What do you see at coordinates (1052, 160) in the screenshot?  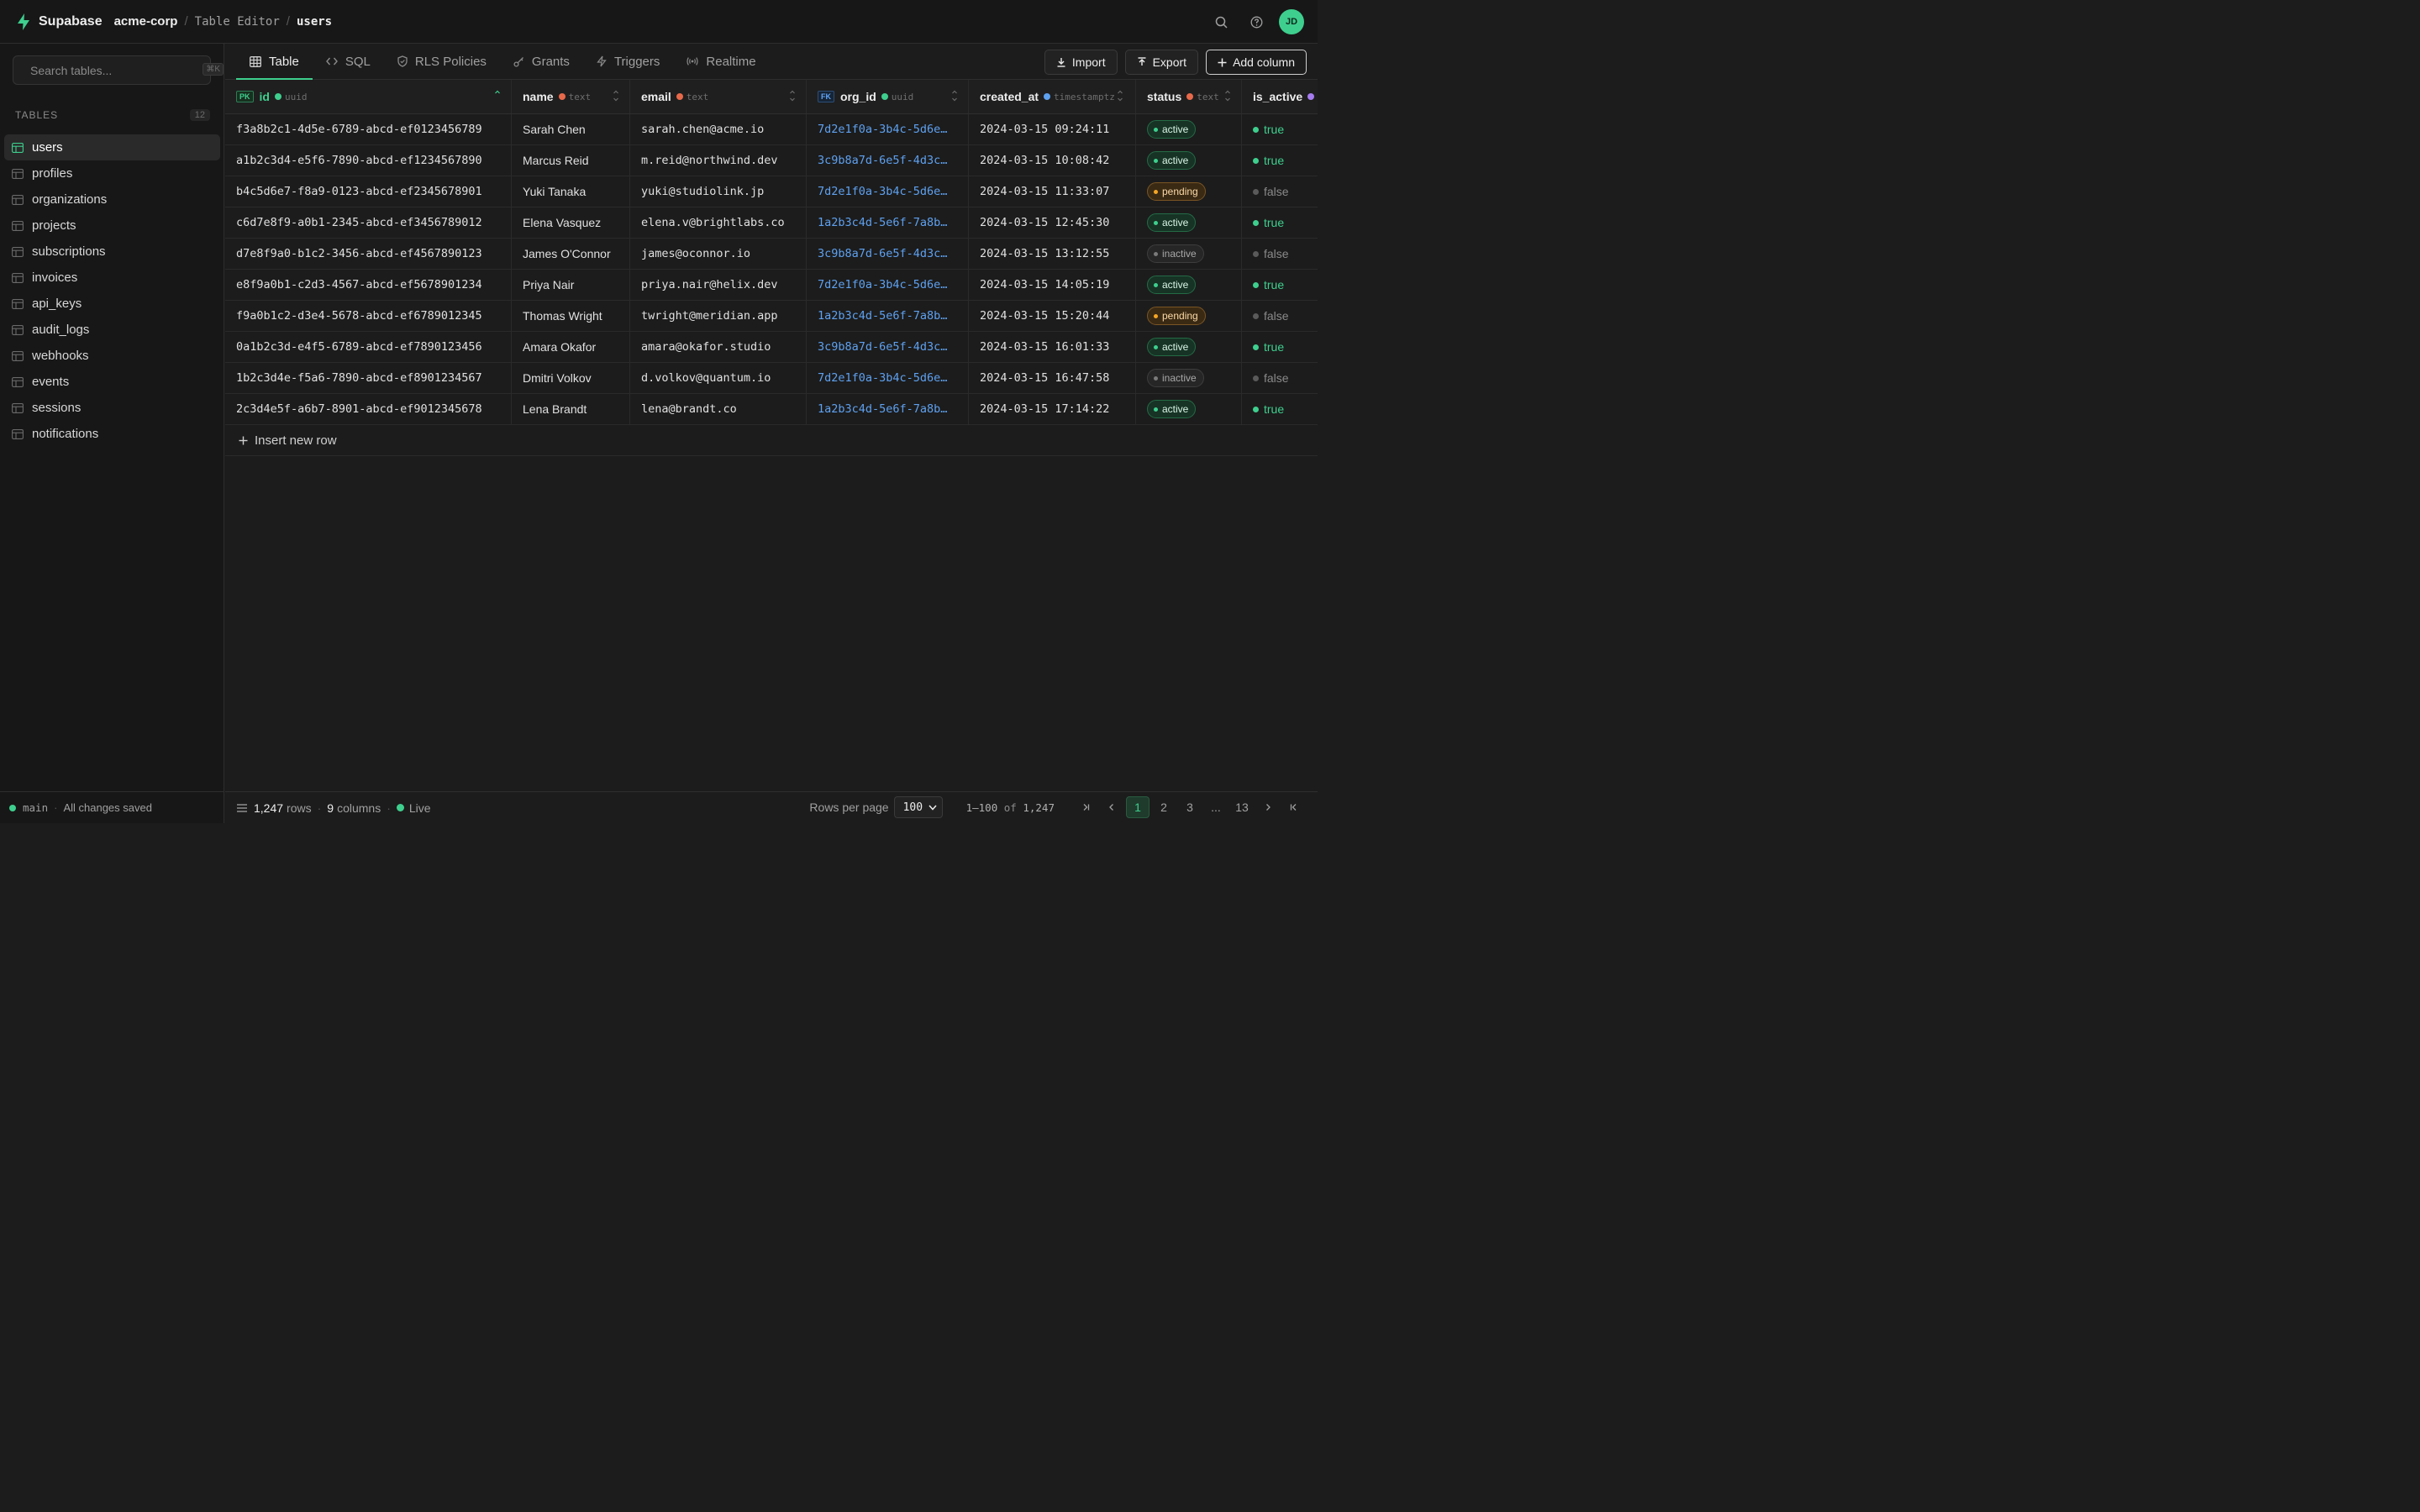 I see `cell-created-at: 2024-03-15 10:08:42` at bounding box center [1052, 160].